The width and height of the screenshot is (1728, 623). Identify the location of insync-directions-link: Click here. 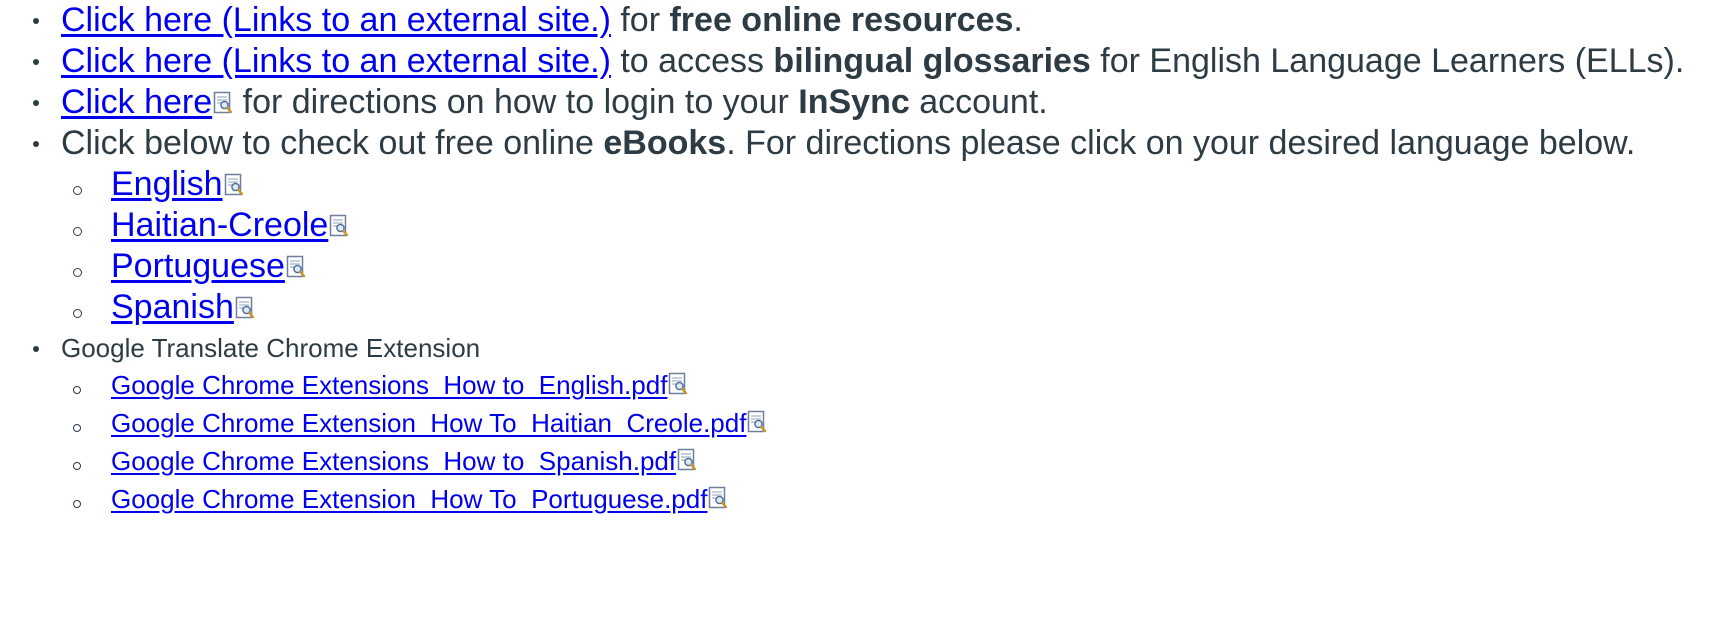
(136, 102).